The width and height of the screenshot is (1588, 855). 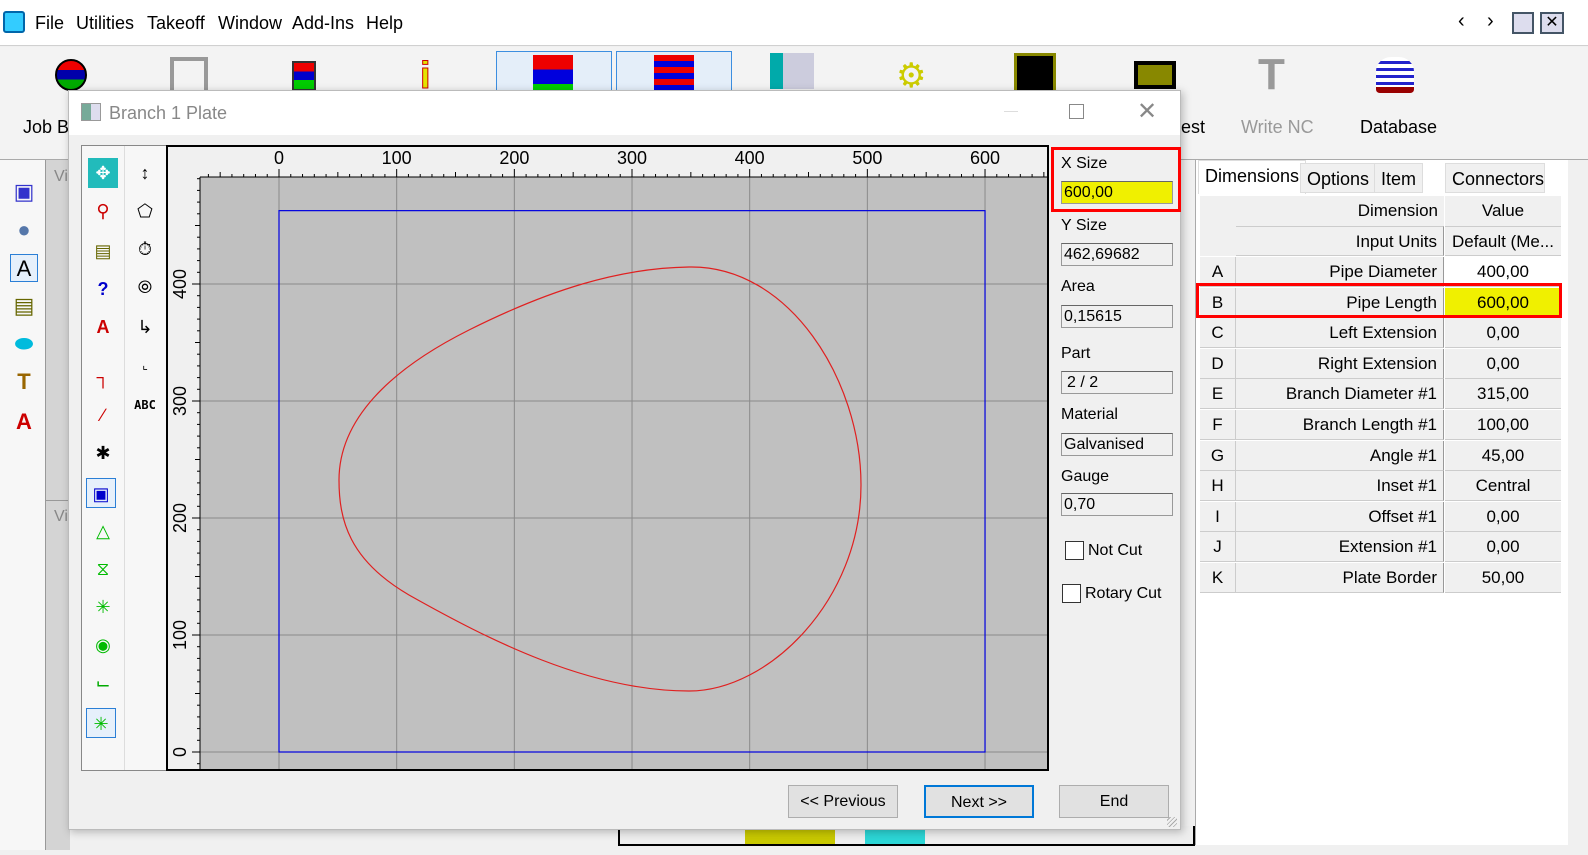 What do you see at coordinates (49, 23) in the screenshot?
I see `menu-file: File` at bounding box center [49, 23].